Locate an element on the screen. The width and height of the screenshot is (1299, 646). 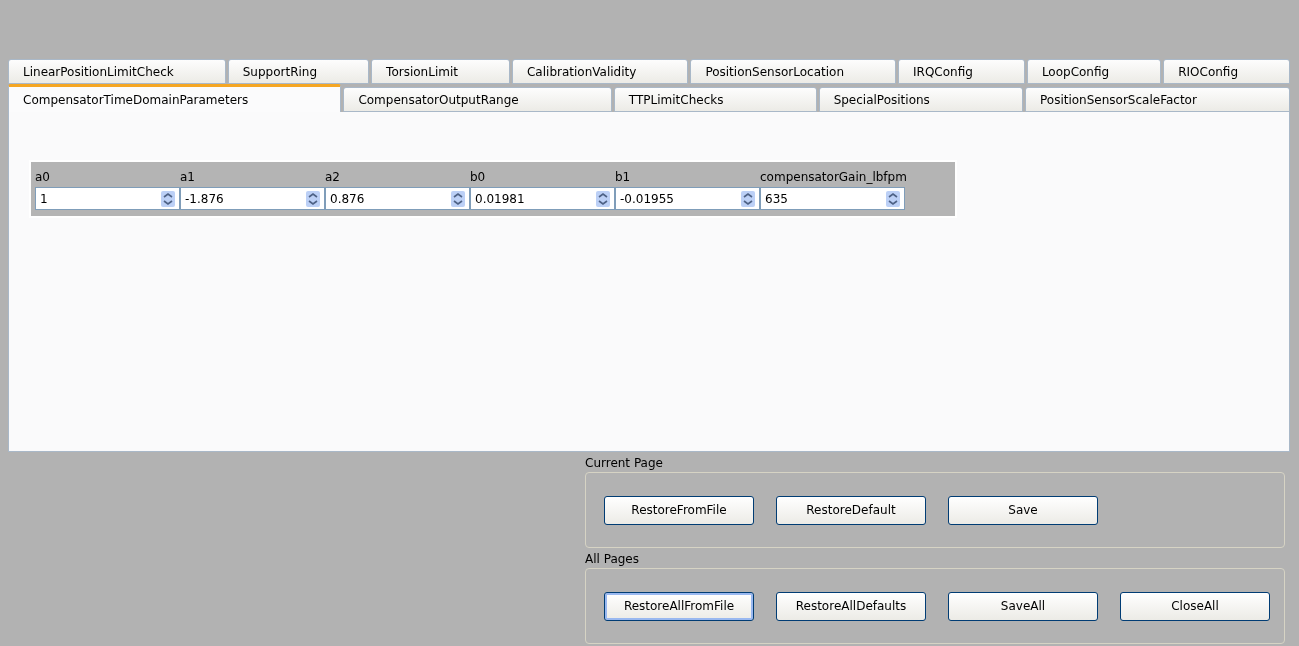
action-button: Save is located at coordinates (1023, 510).